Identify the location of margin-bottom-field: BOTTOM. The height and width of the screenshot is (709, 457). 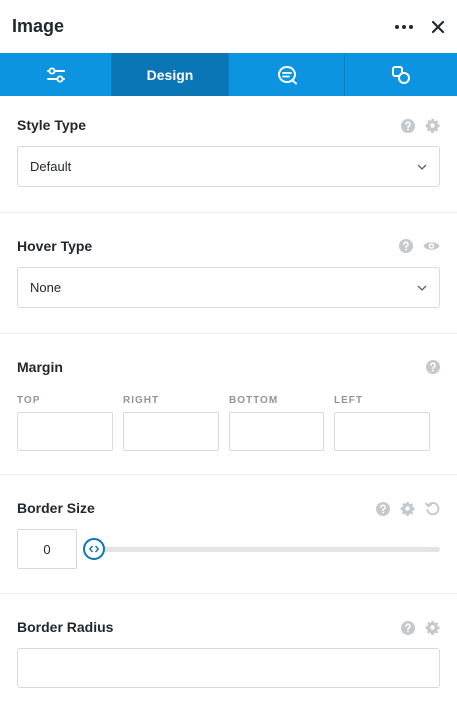
(277, 420).